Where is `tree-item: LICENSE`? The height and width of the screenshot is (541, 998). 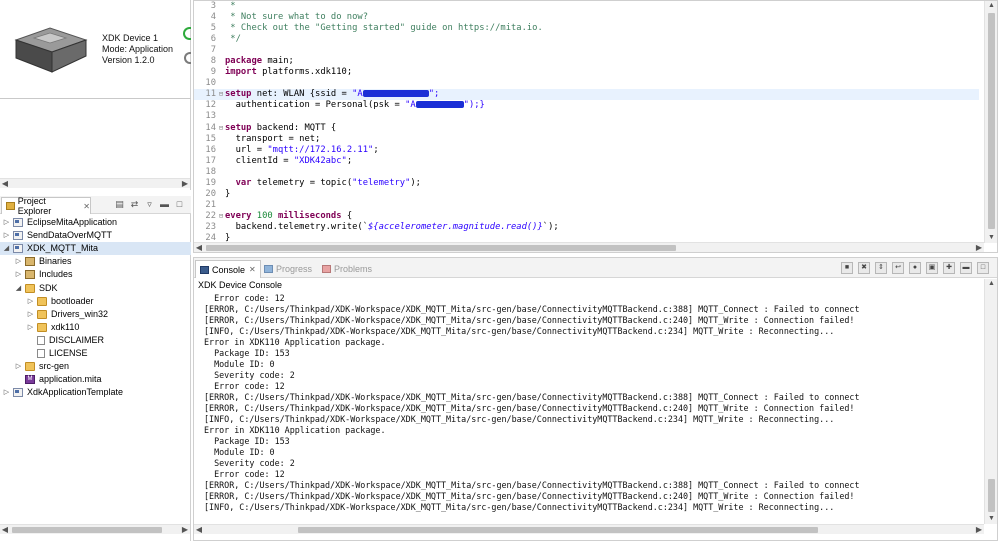
tree-item: LICENSE is located at coordinates (95, 353).